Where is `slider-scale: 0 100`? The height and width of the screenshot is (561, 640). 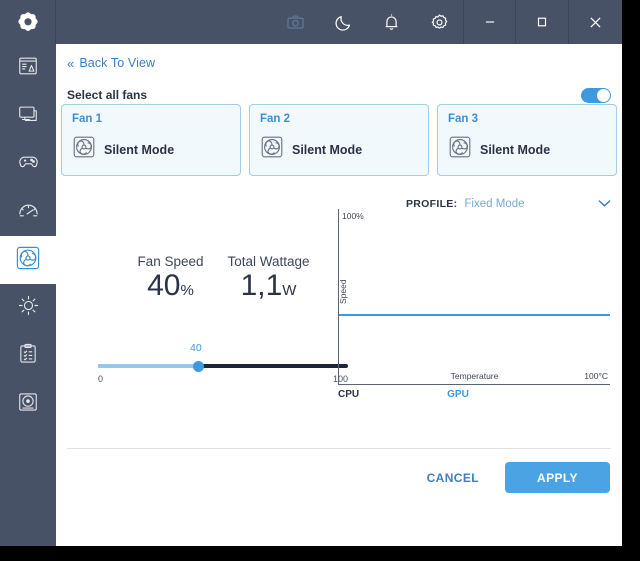
slider-scale: 0 100 is located at coordinates (223, 379).